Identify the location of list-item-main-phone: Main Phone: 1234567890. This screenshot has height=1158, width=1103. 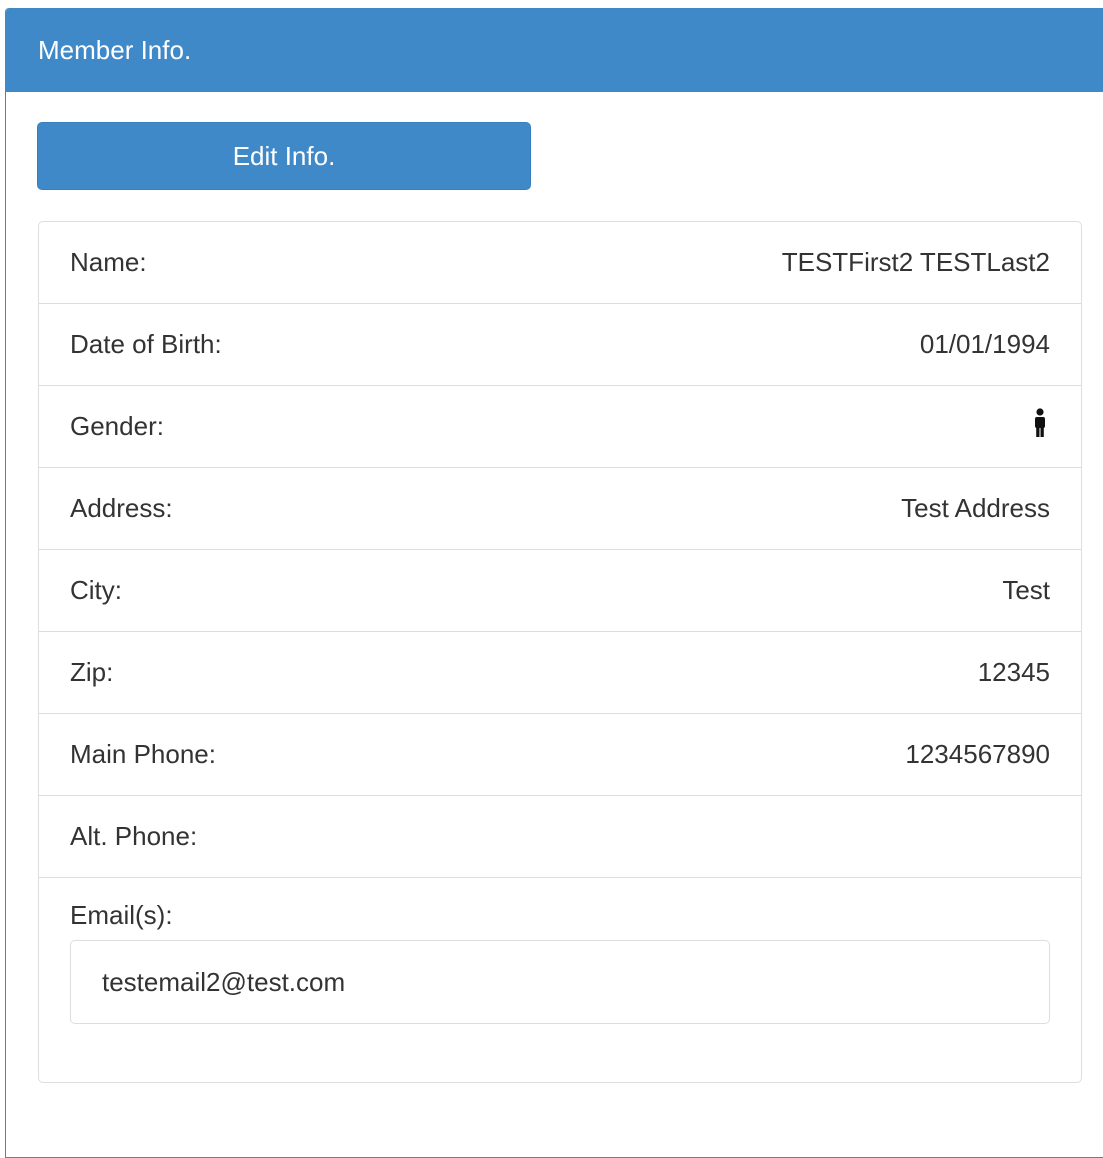
(560, 755).